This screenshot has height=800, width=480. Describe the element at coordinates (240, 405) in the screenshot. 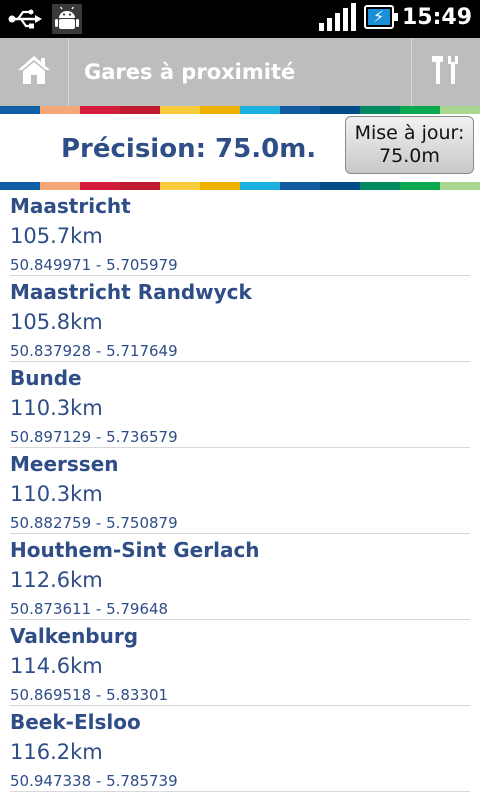

I see `list-item: Bunde 110.3km 50.897129 - 5.736579` at that location.